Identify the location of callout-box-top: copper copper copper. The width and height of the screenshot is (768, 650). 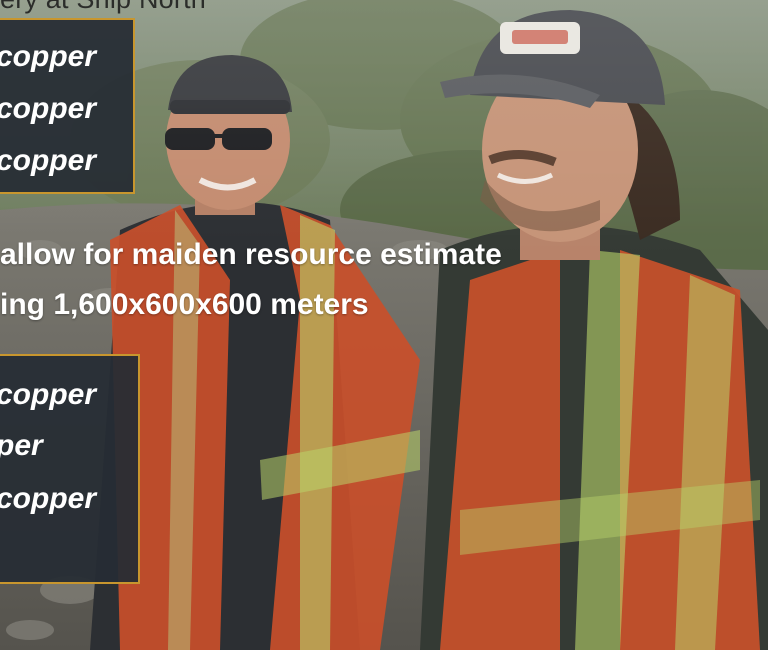
(67, 106).